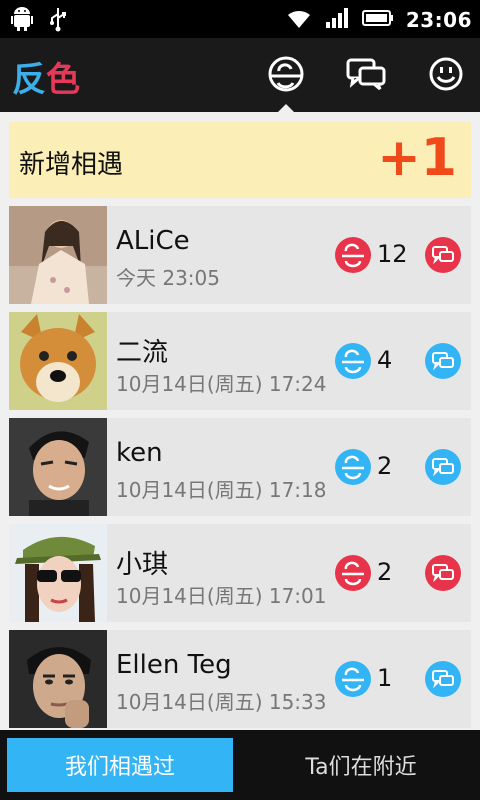  I want to click on app-logo: 反色, so click(46, 76).